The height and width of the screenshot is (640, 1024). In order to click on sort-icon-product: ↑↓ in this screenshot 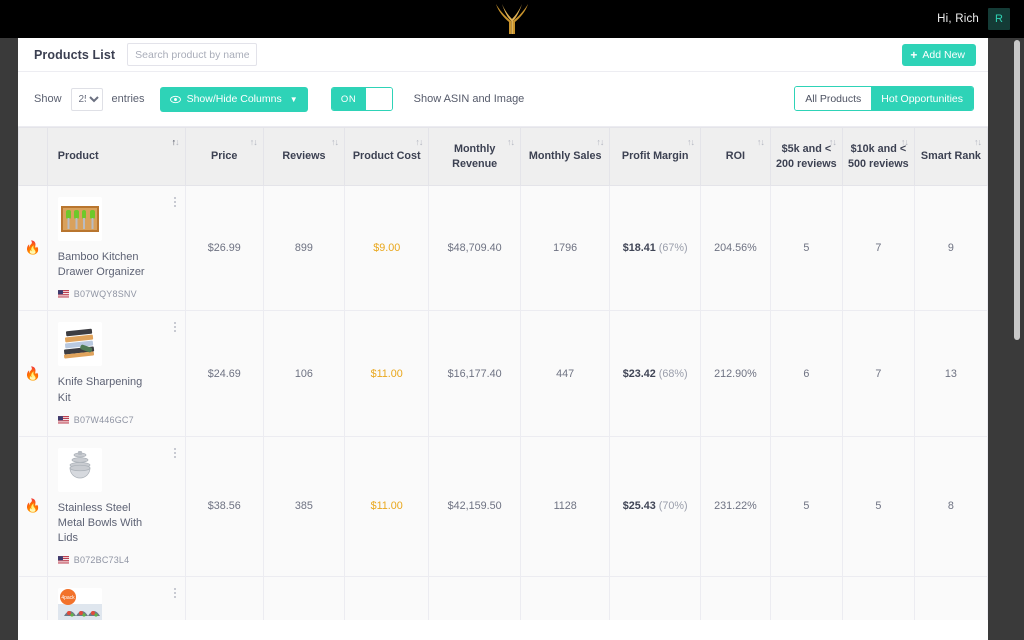, I will do `click(176, 142)`.